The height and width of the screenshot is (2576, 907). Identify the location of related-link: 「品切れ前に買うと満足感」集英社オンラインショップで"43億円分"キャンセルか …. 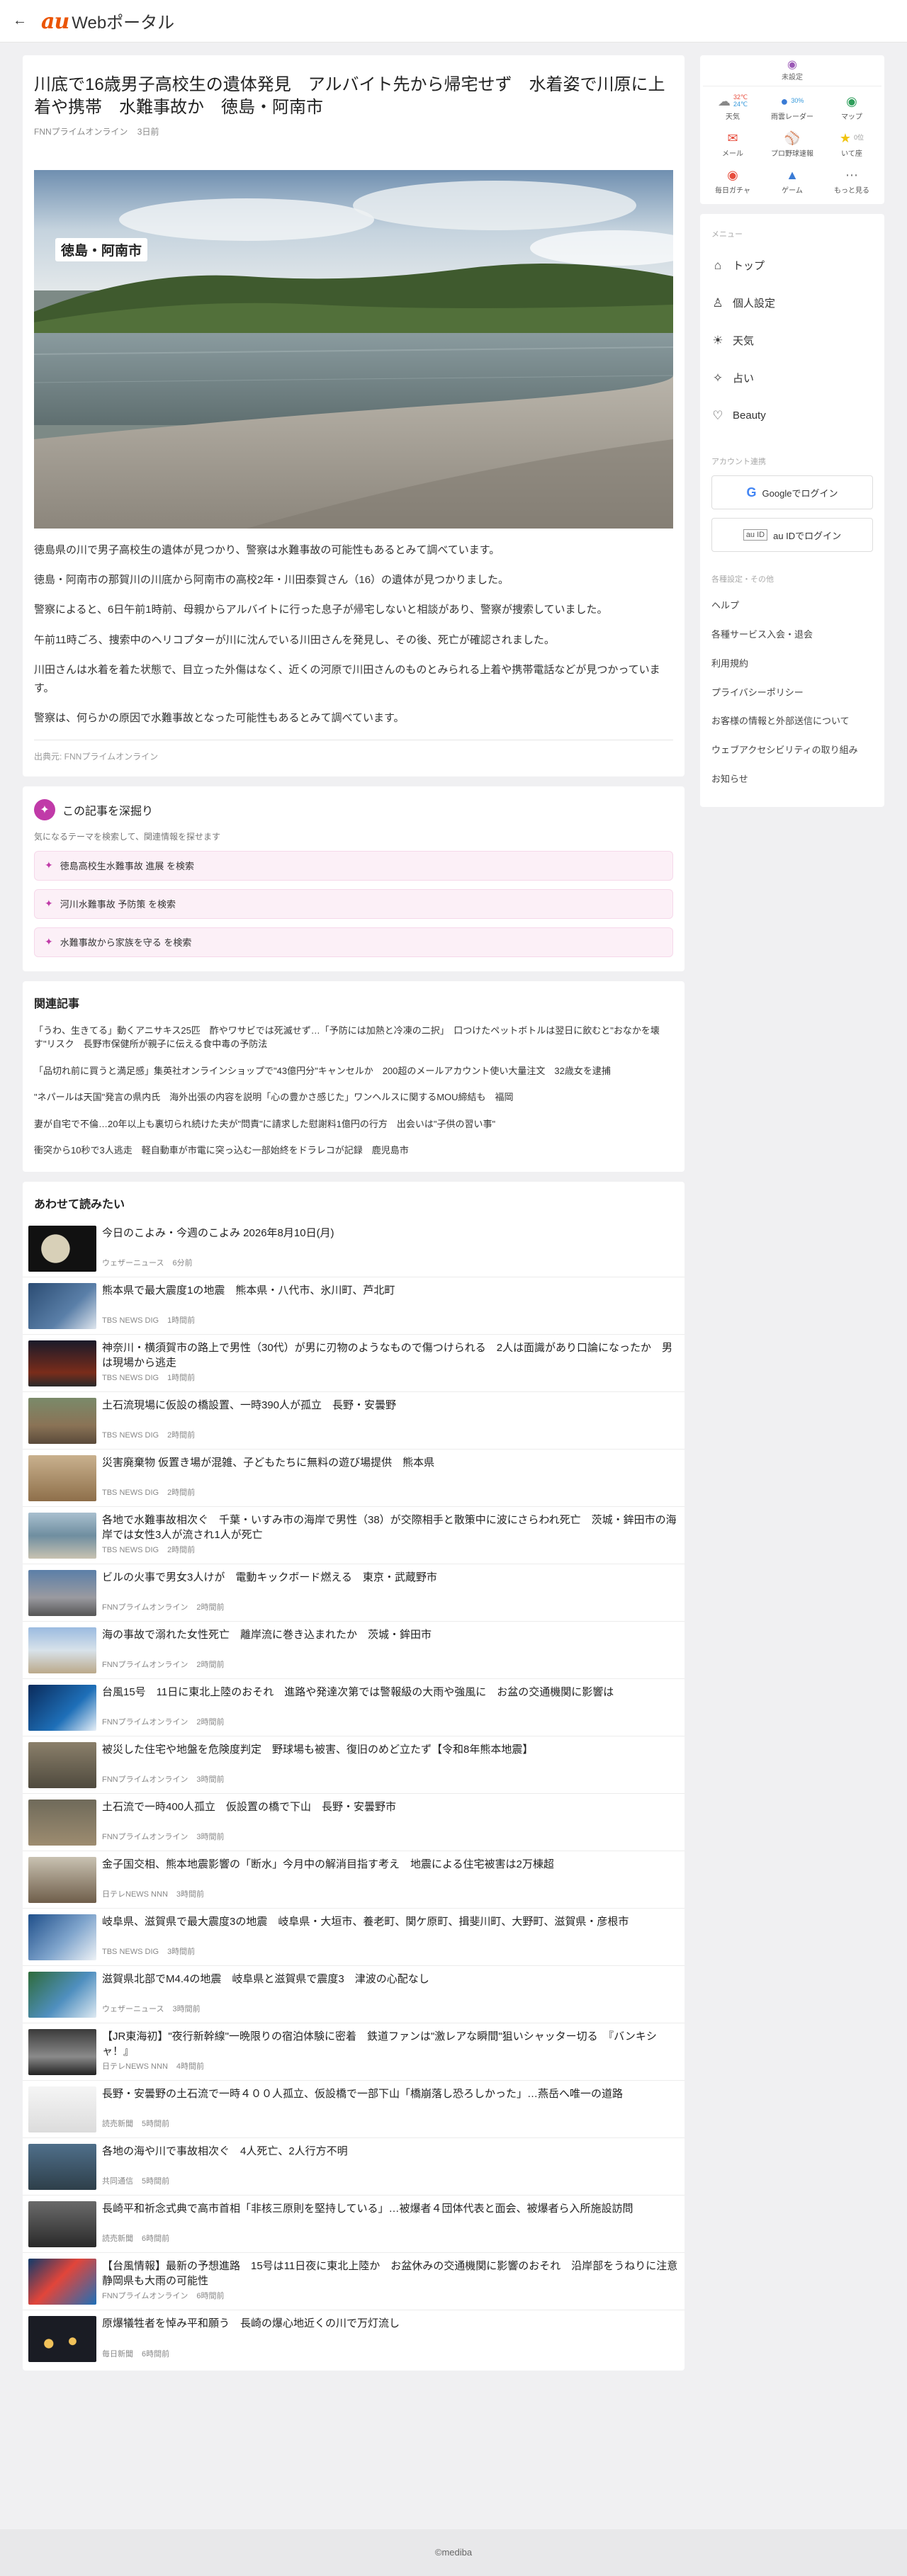
(353, 1071).